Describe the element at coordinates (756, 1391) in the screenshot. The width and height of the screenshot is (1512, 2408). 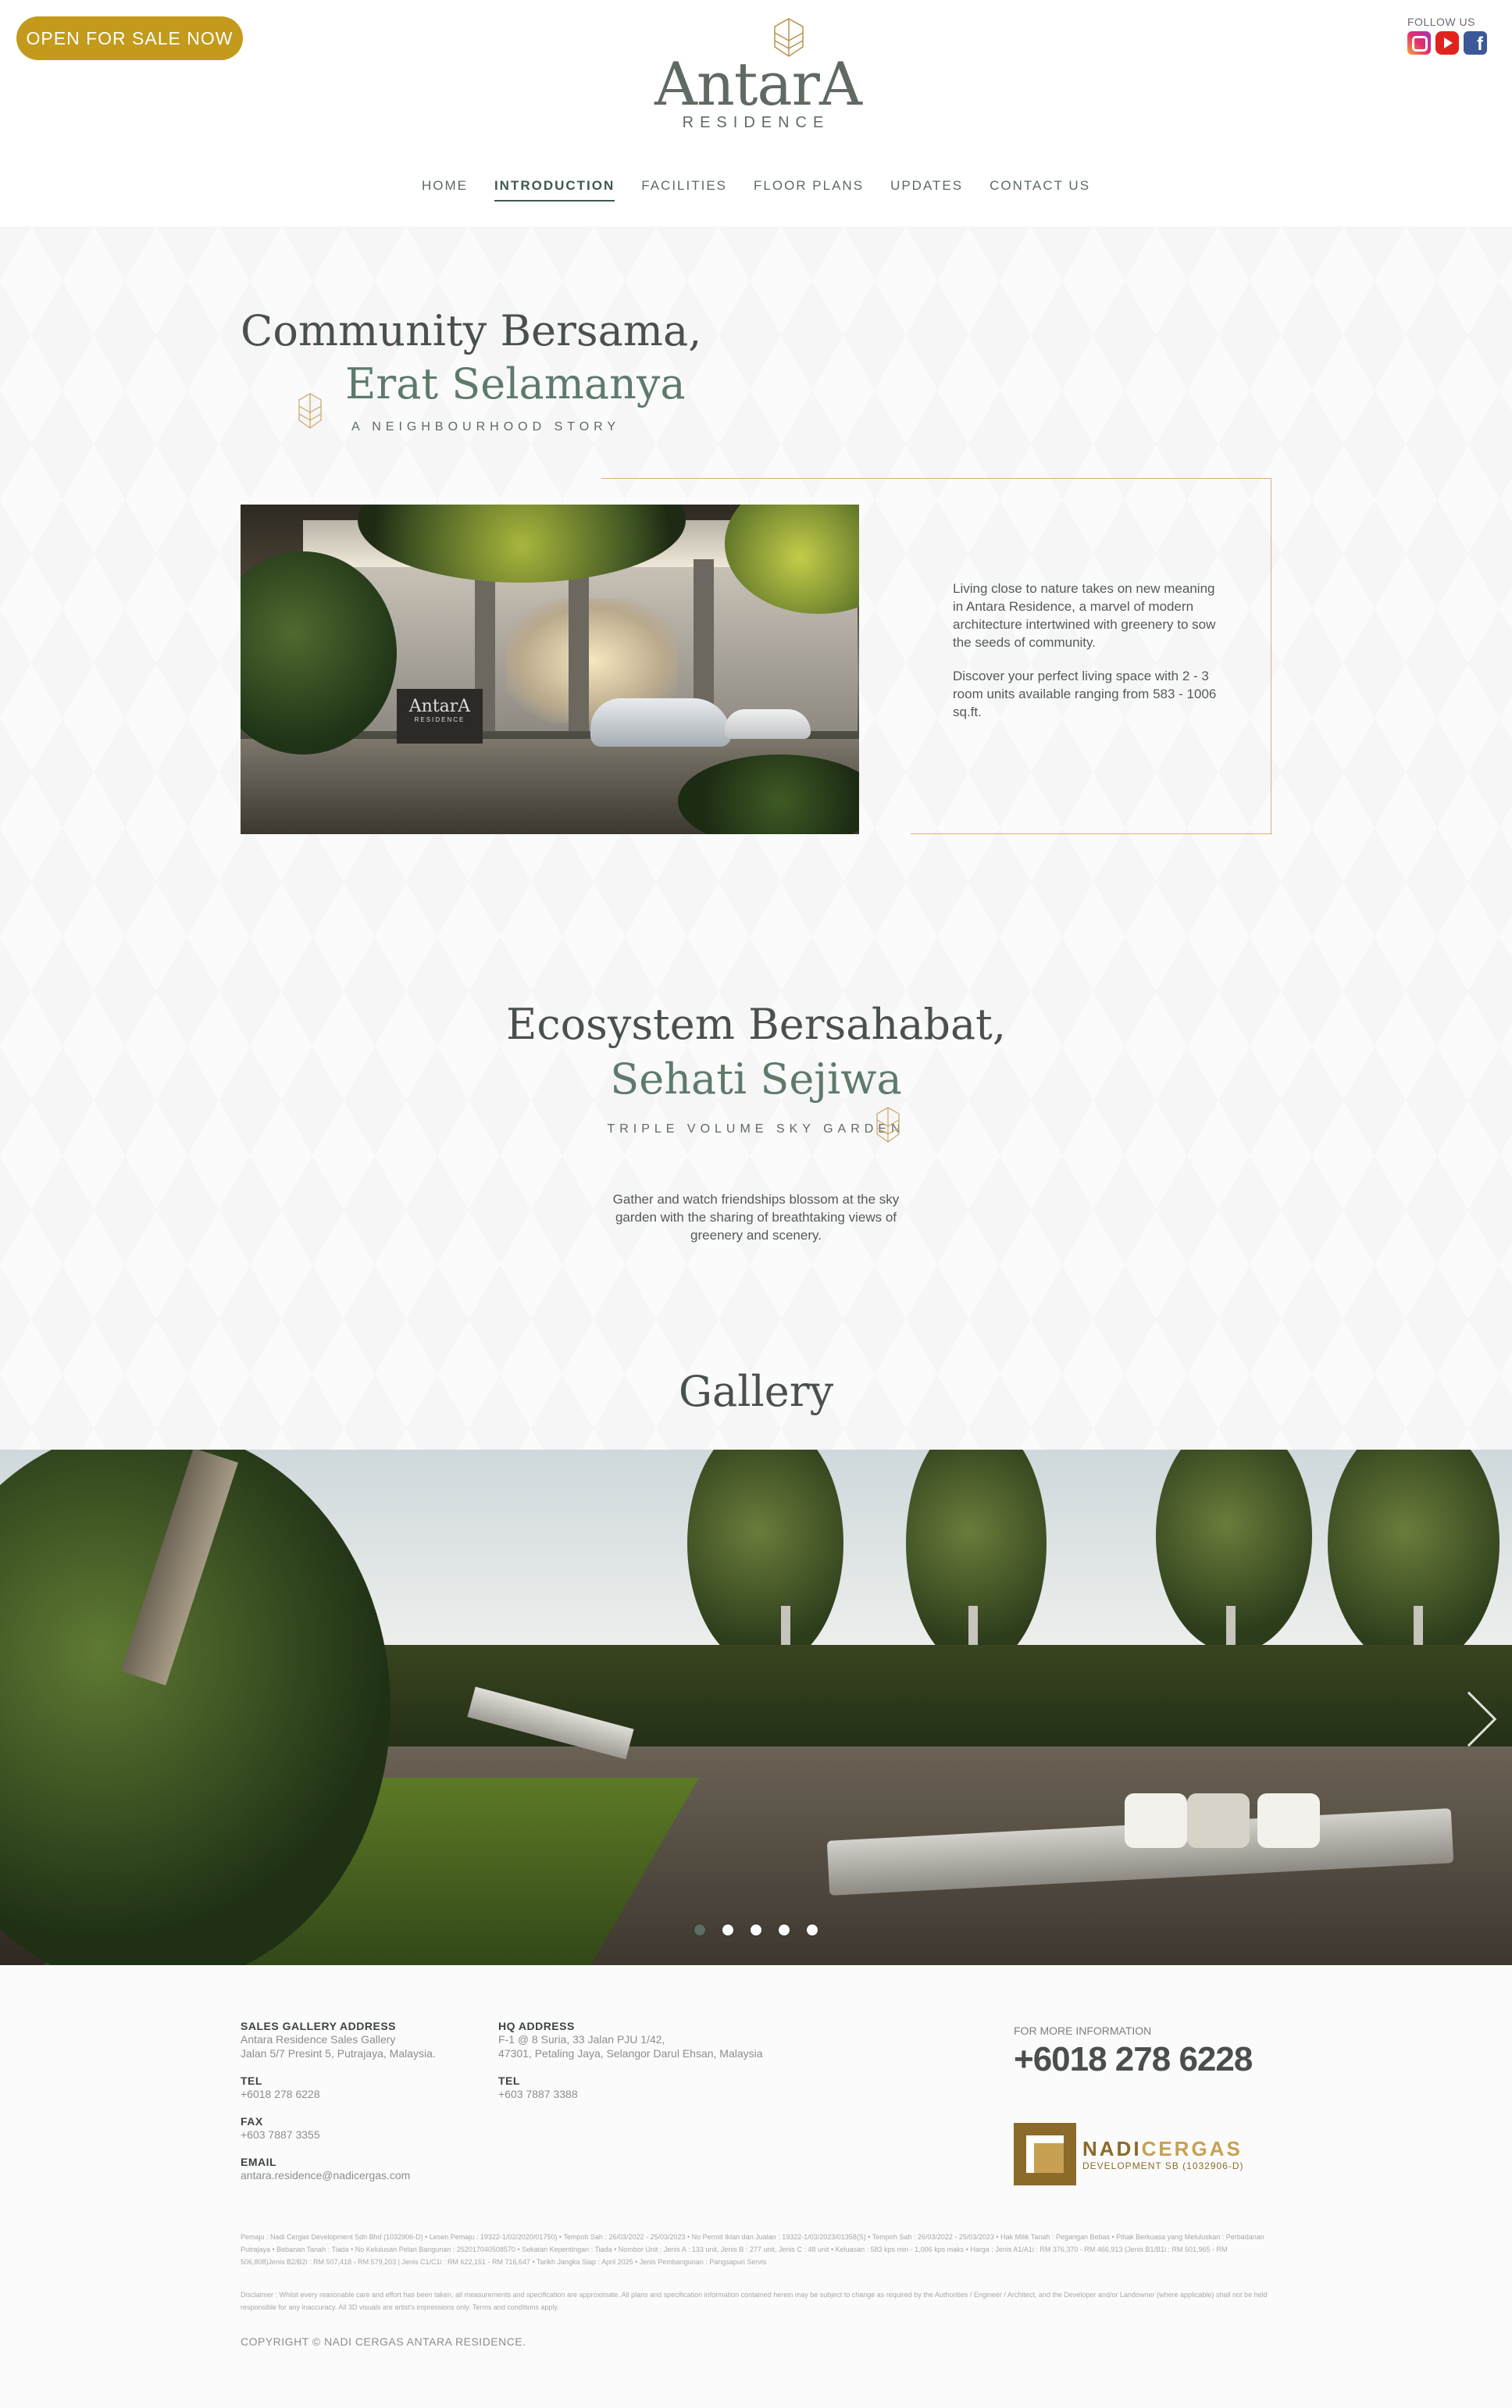
I see `gallery-title: Gallery` at that location.